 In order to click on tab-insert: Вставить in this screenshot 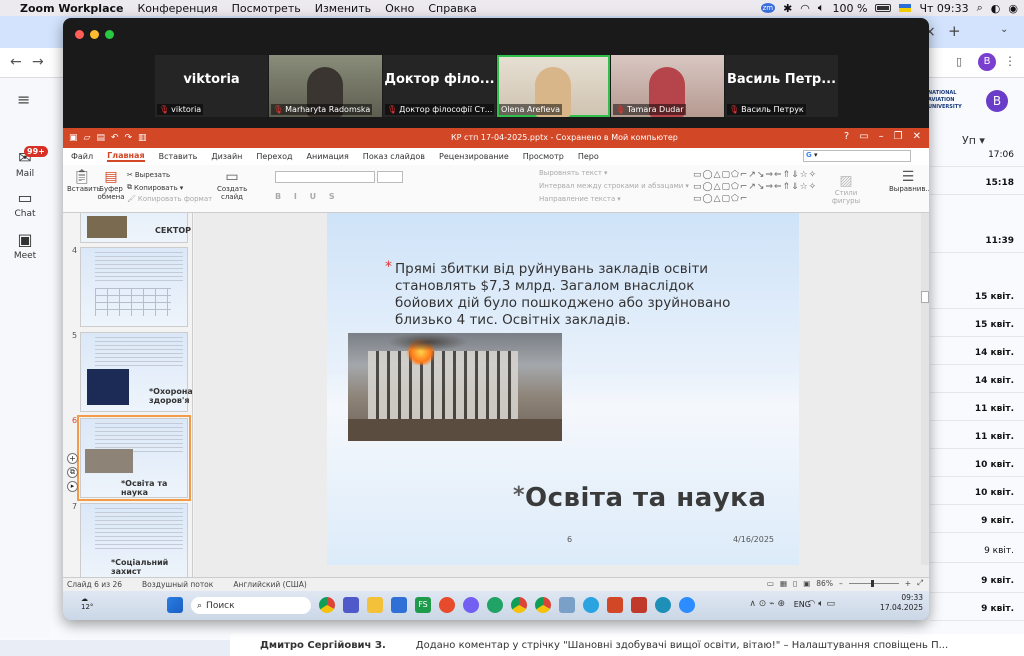, I will do `click(178, 156)`.